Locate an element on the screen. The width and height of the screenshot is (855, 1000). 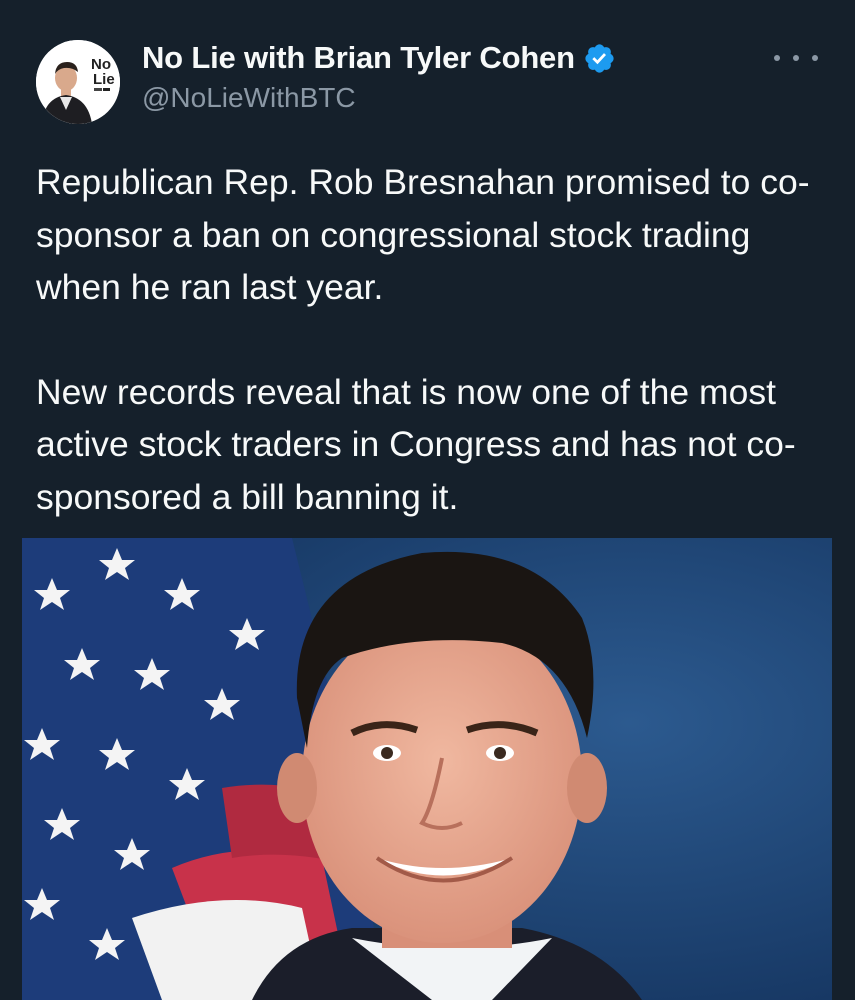
avatar-logo-line2: Lie is located at coordinates (104, 79).